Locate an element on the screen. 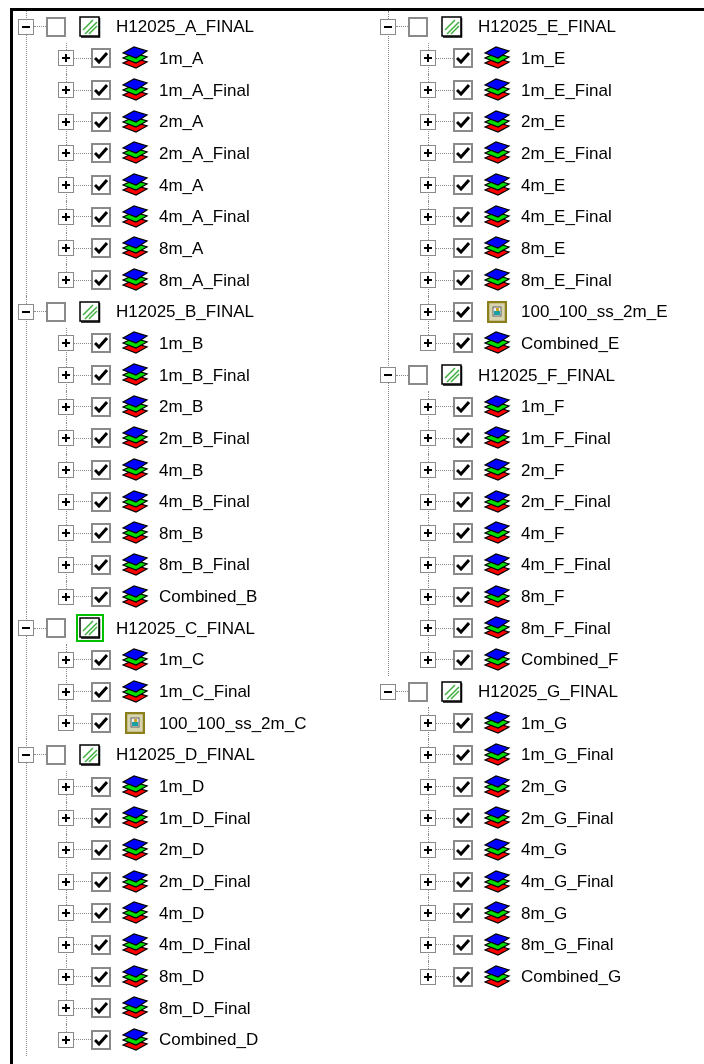 Image resolution: width=704 pixels, height=1064 pixels. layer-label: 2m_G is located at coordinates (544, 787).